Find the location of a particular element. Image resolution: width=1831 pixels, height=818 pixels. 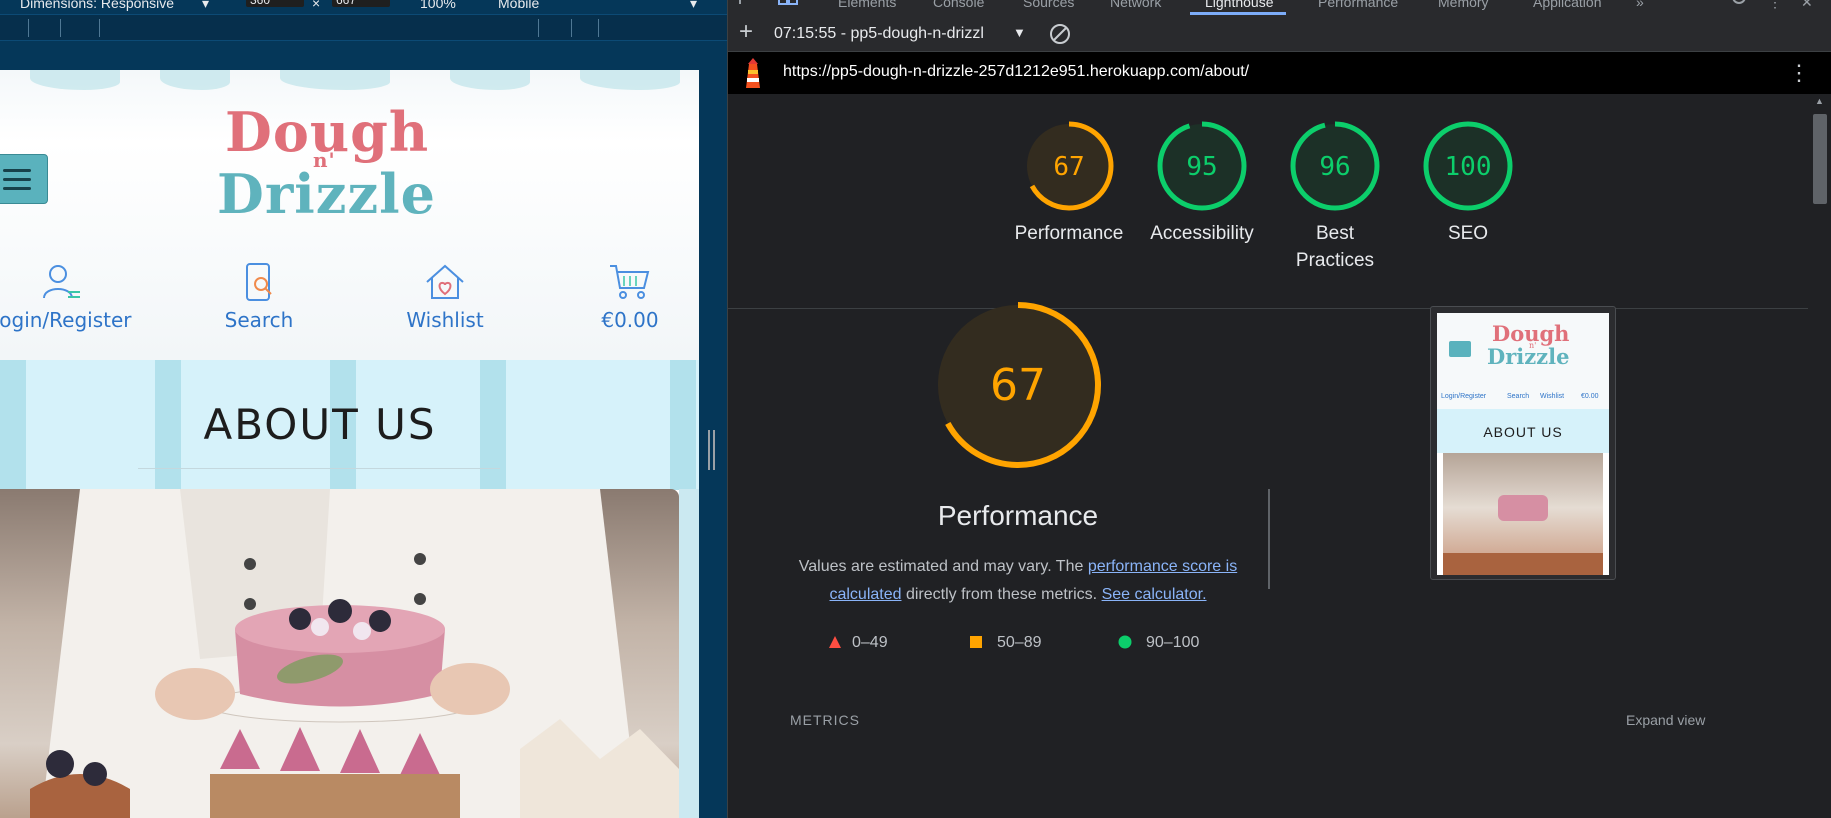

green-circle-icon is located at coordinates (1125, 642).